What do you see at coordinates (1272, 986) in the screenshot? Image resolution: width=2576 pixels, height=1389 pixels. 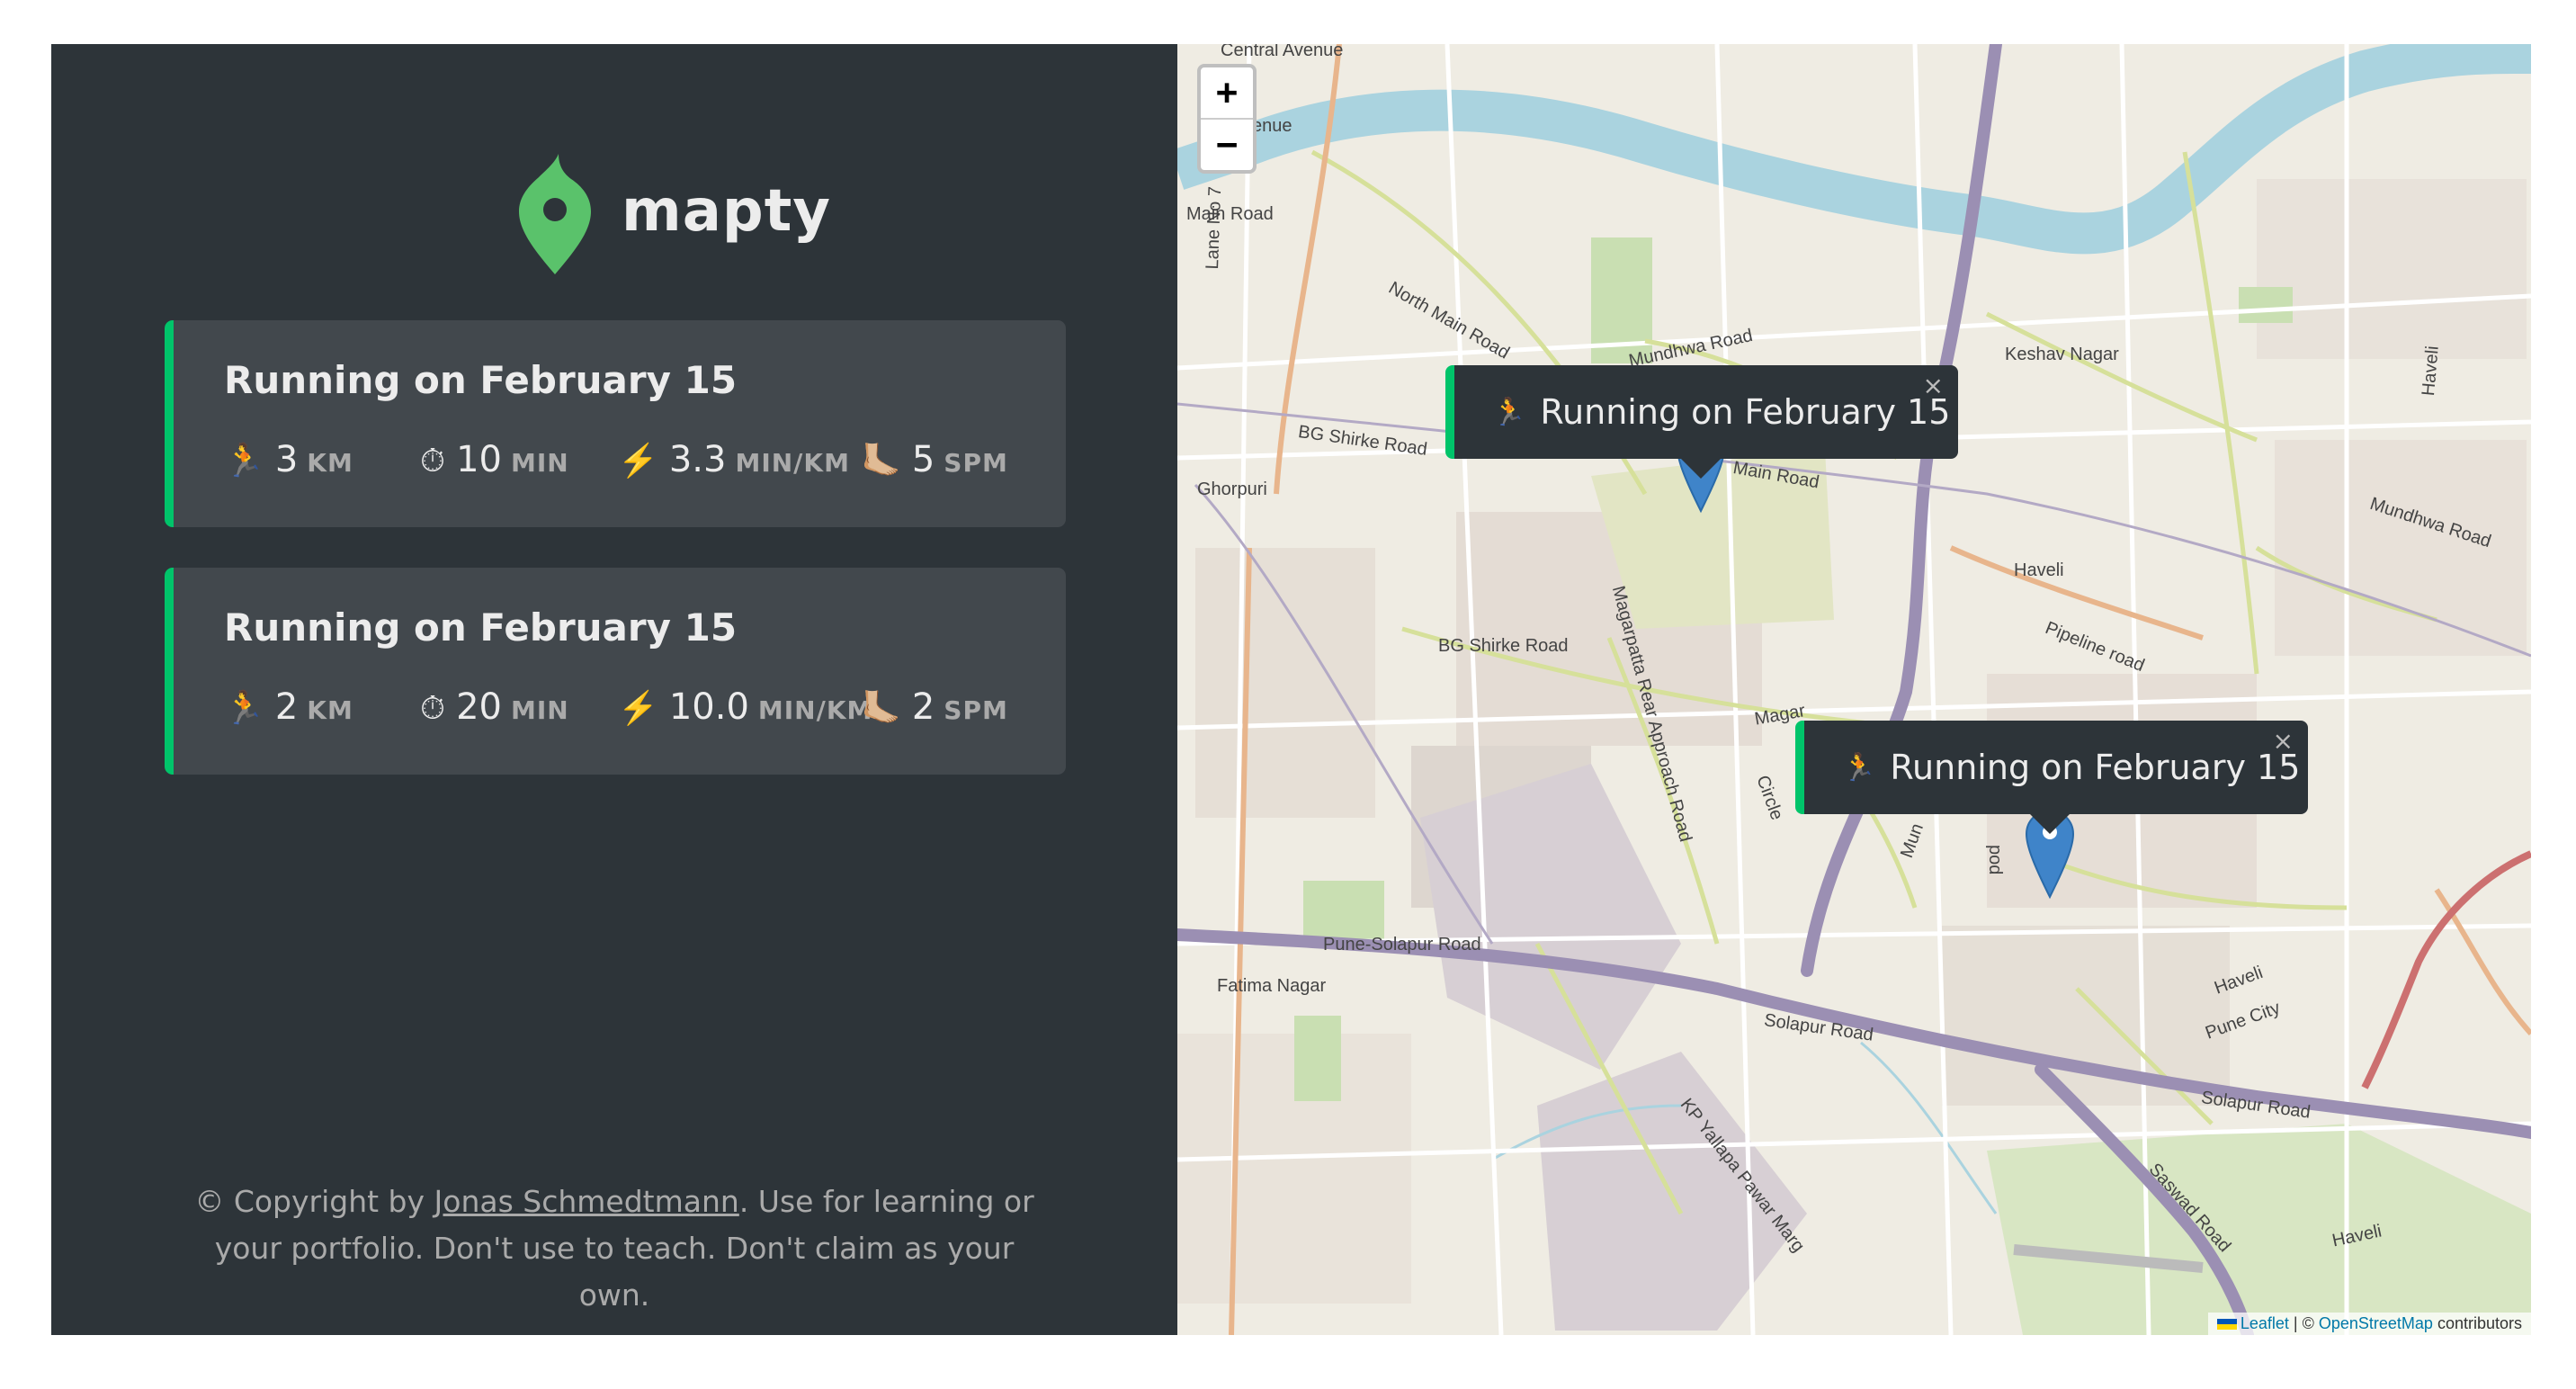 I see `map-label: Fatima Nagar` at bounding box center [1272, 986].